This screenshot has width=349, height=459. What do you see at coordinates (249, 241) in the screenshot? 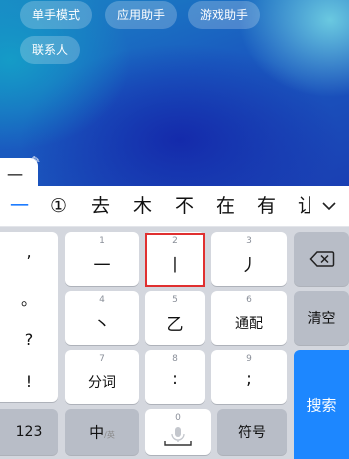
I see `key-number: 3` at bounding box center [249, 241].